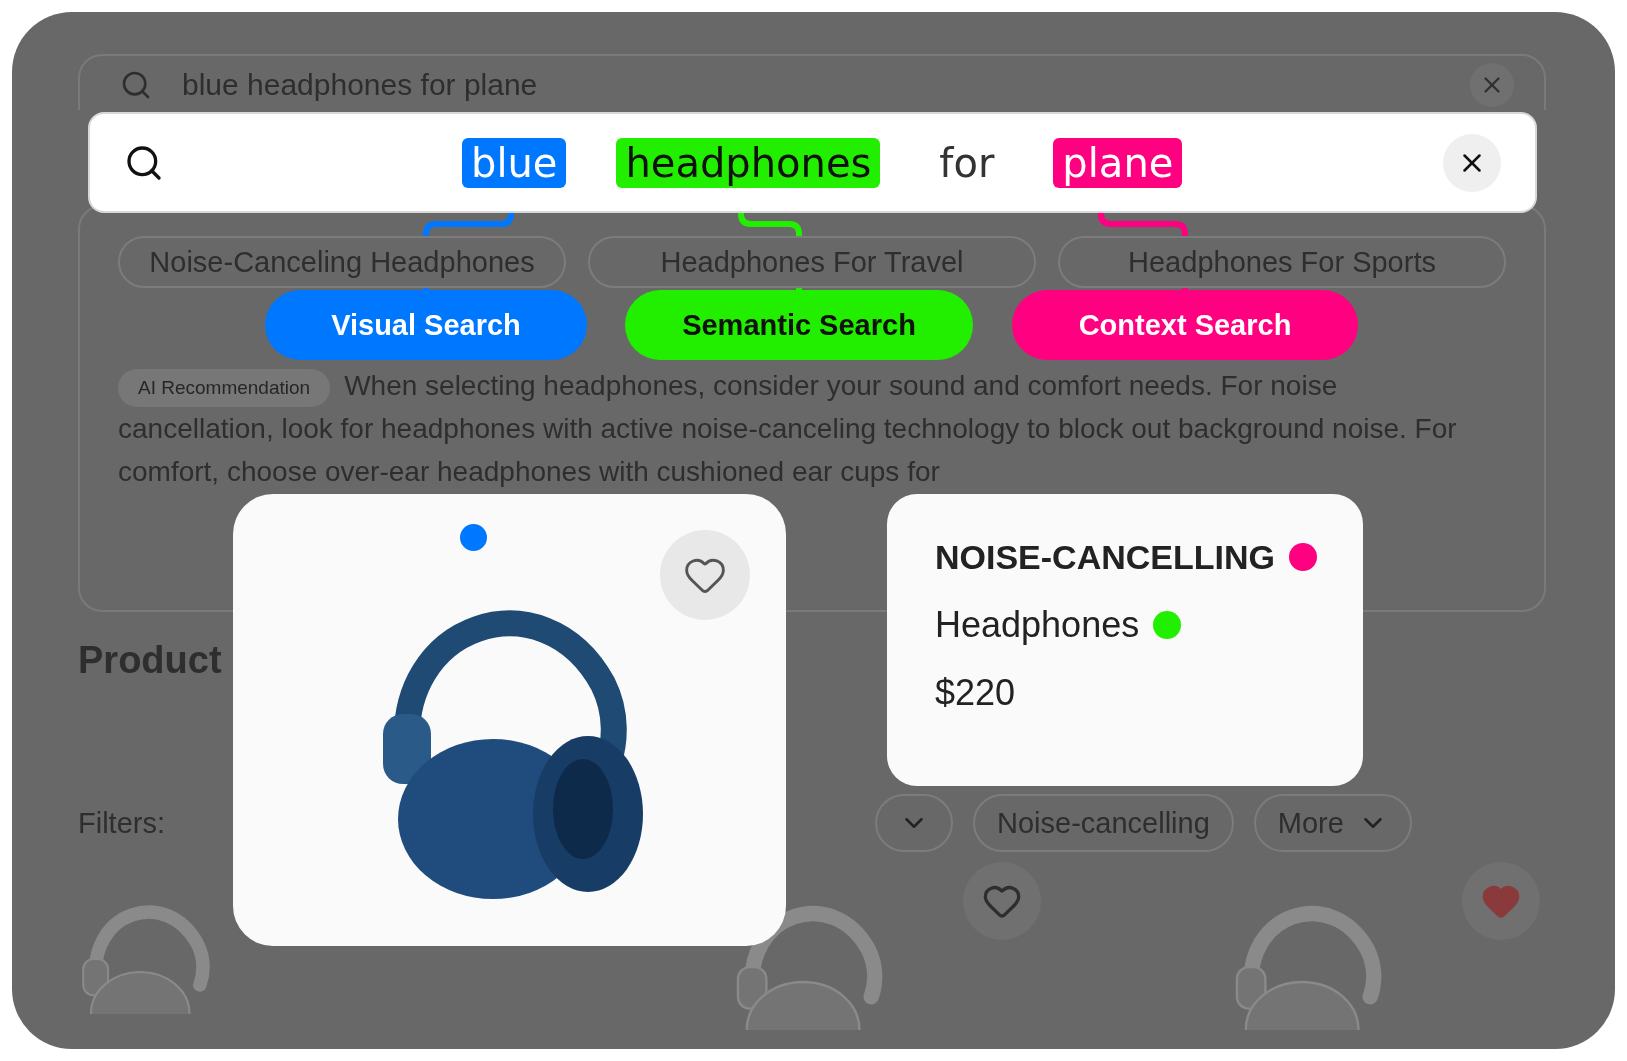 The width and height of the screenshot is (1627, 1061). What do you see at coordinates (975, 693) in the screenshot?
I see `price-text: $220` at bounding box center [975, 693].